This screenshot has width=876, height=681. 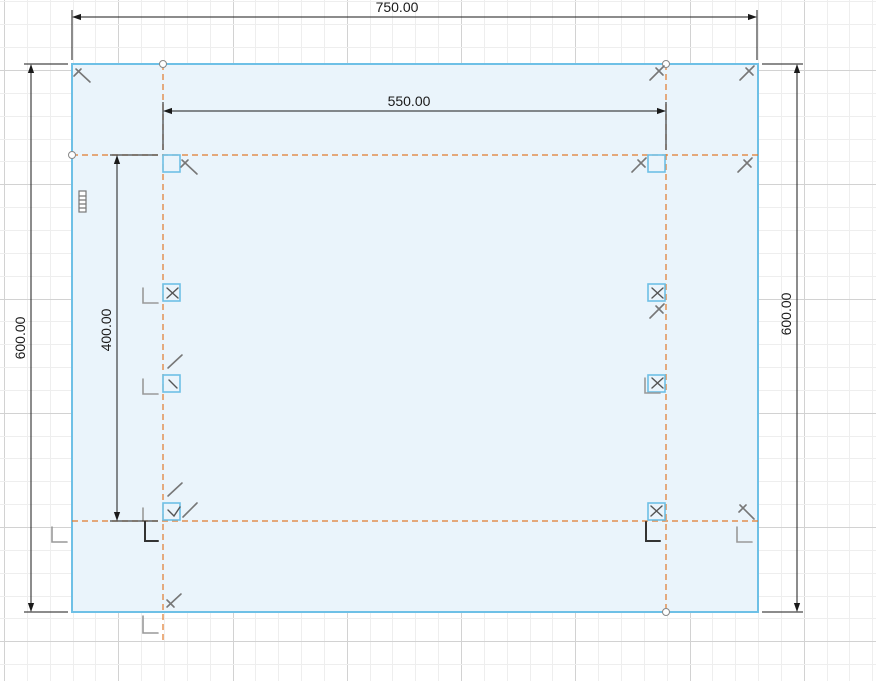 What do you see at coordinates (20, 337) in the screenshot?
I see `dimension-label-overall-height-left: 600.00` at bounding box center [20, 337].